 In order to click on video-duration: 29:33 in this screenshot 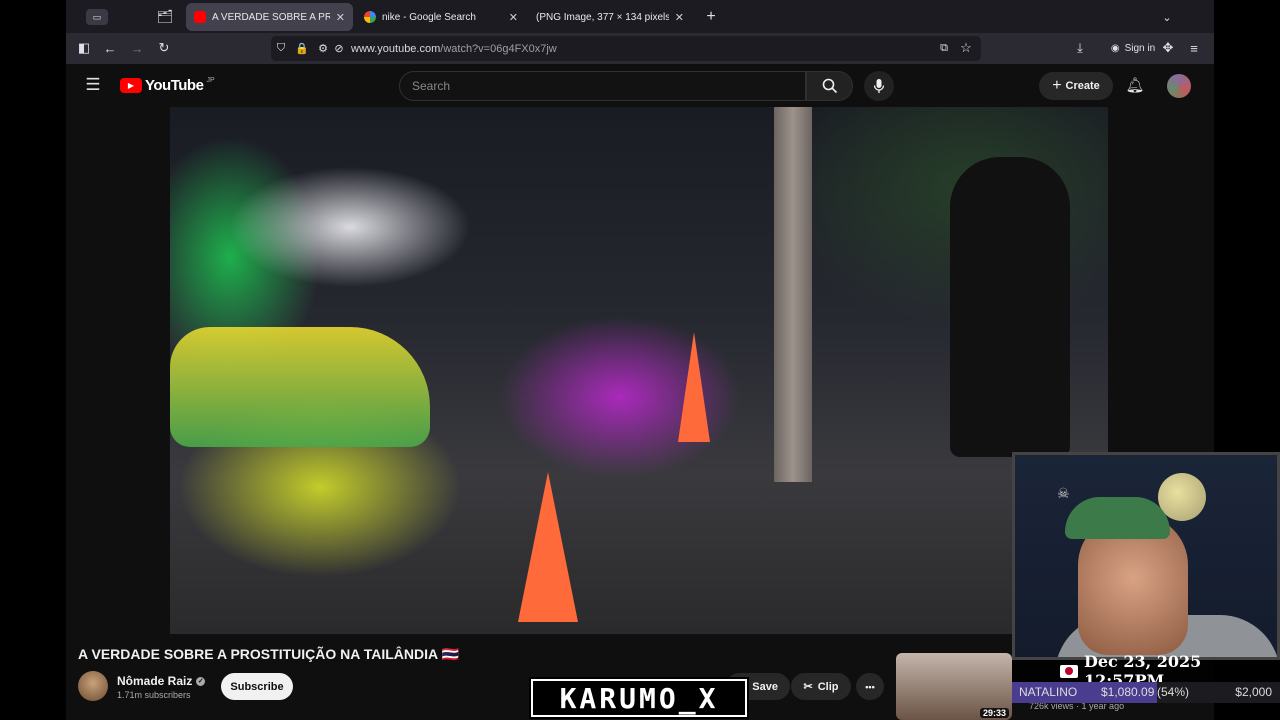, I will do `click(994, 713)`.